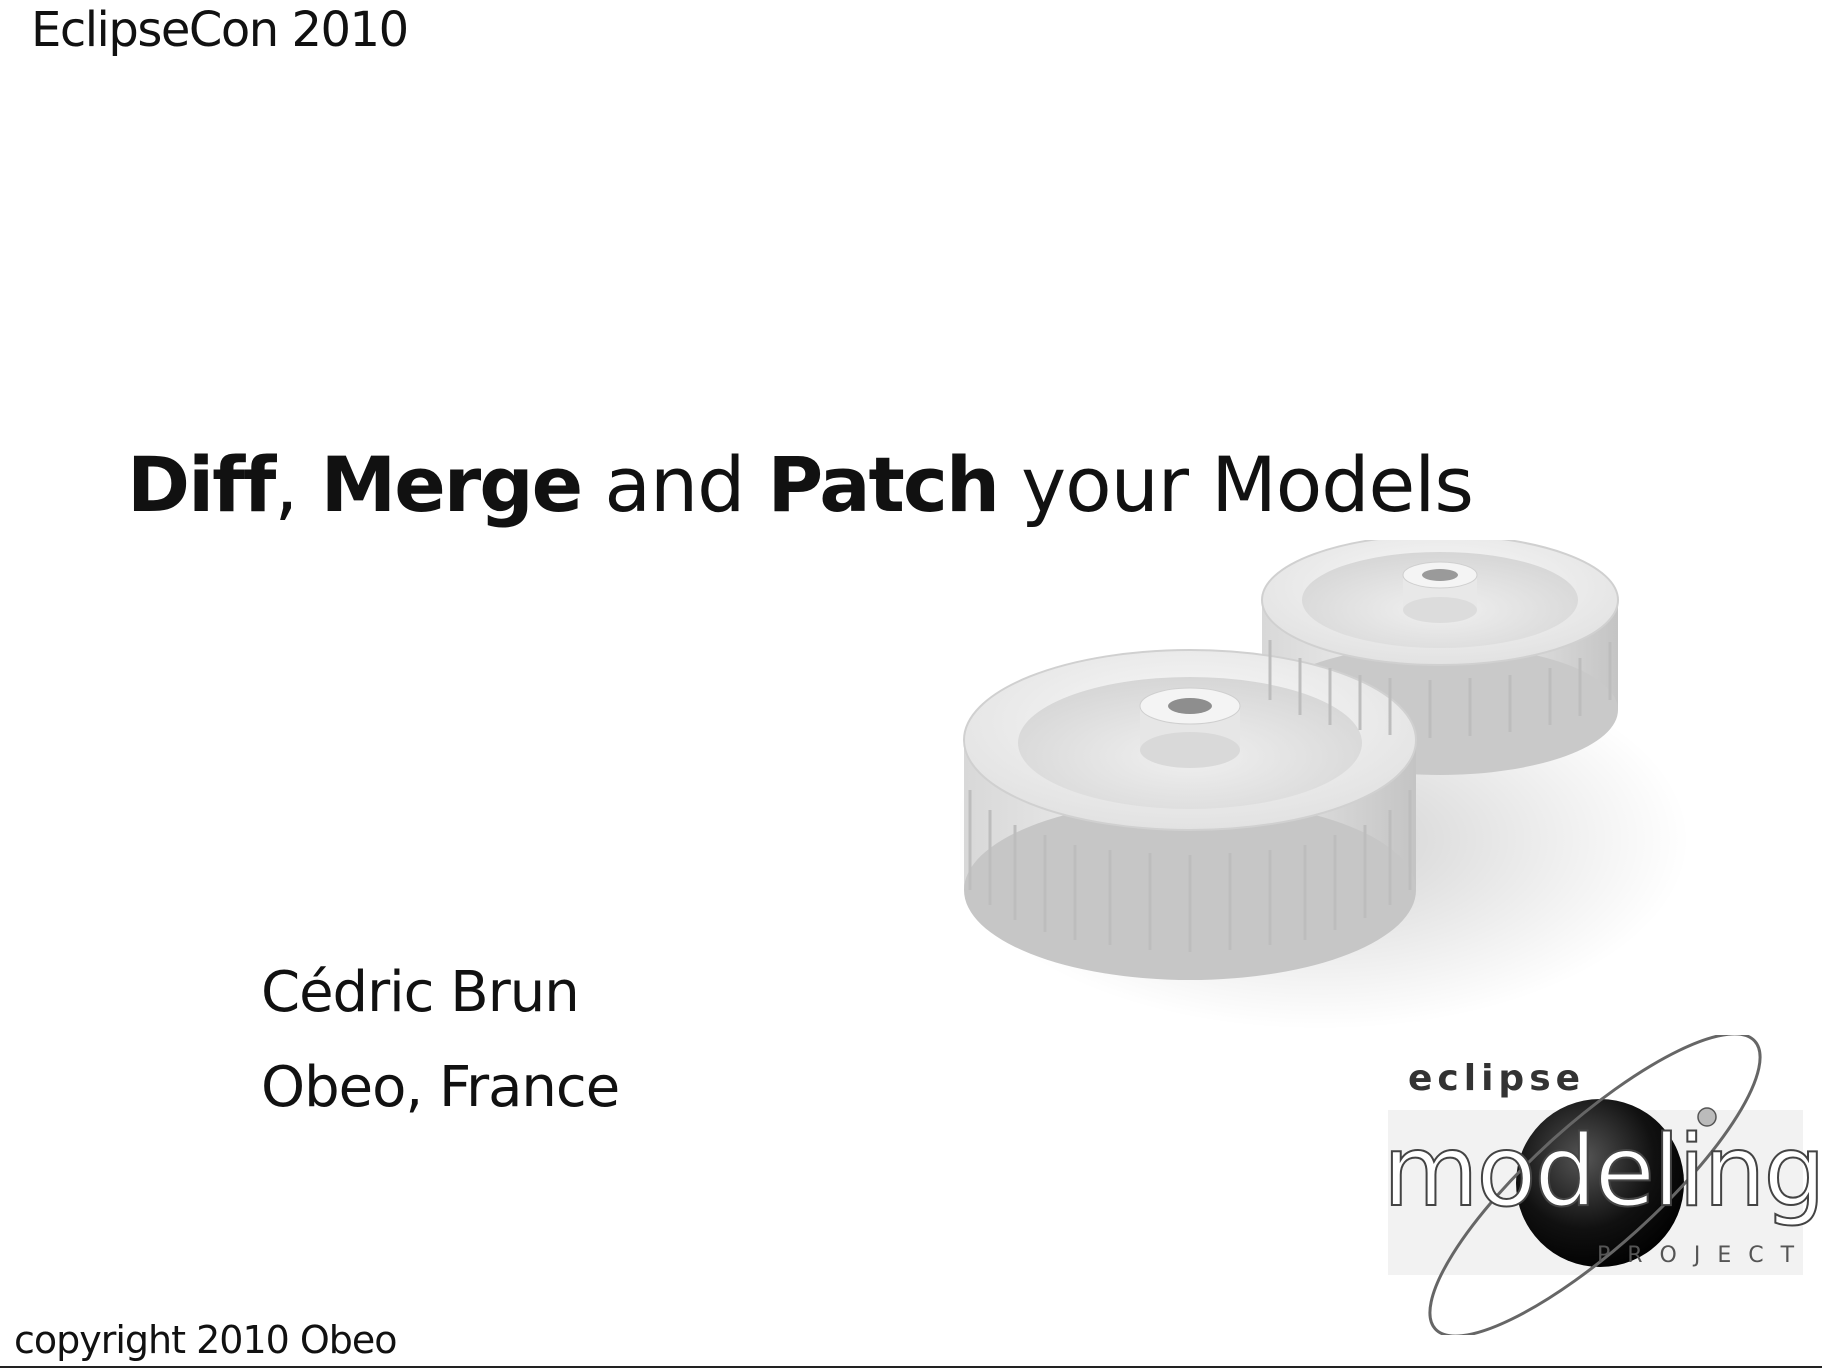 This screenshot has height=1372, width=1822. I want to click on copyright-text: copyright 2010 Obeo, so click(206, 1340).